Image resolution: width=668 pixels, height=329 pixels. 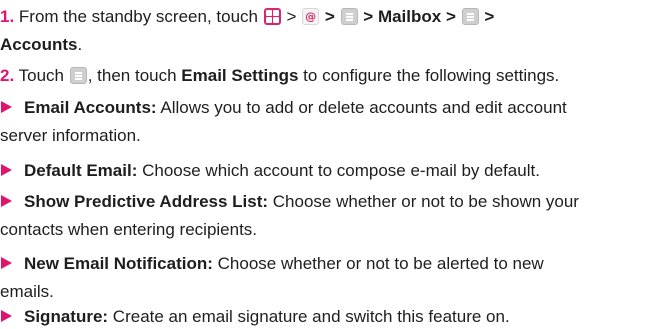 I want to click on step-number: 2., so click(x=7, y=75).